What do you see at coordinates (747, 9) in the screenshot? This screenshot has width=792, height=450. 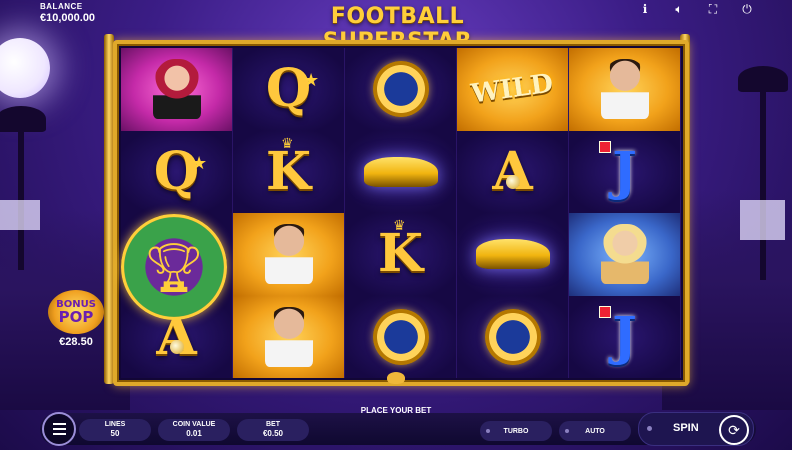 I see `power-icon: ⏻` at bounding box center [747, 9].